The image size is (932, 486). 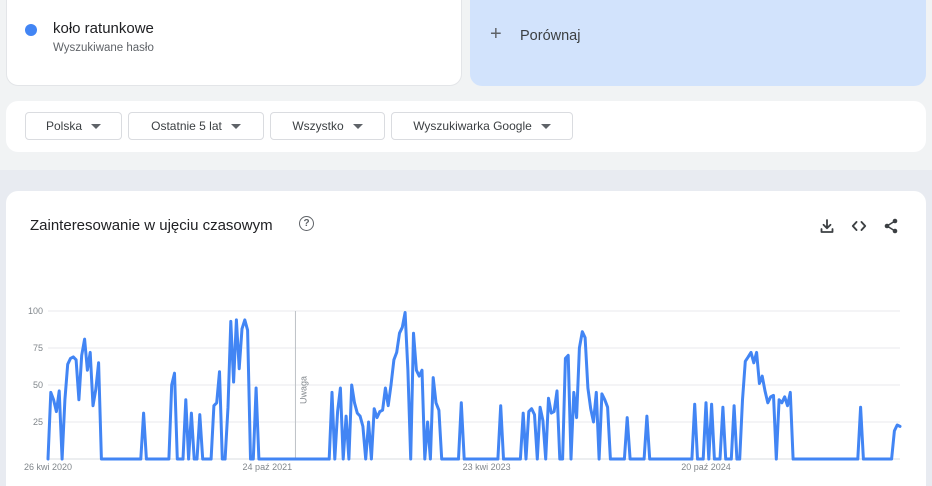 What do you see at coordinates (706, 467) in the screenshot?
I see `x-tick-label: 20 paź 2024` at bounding box center [706, 467].